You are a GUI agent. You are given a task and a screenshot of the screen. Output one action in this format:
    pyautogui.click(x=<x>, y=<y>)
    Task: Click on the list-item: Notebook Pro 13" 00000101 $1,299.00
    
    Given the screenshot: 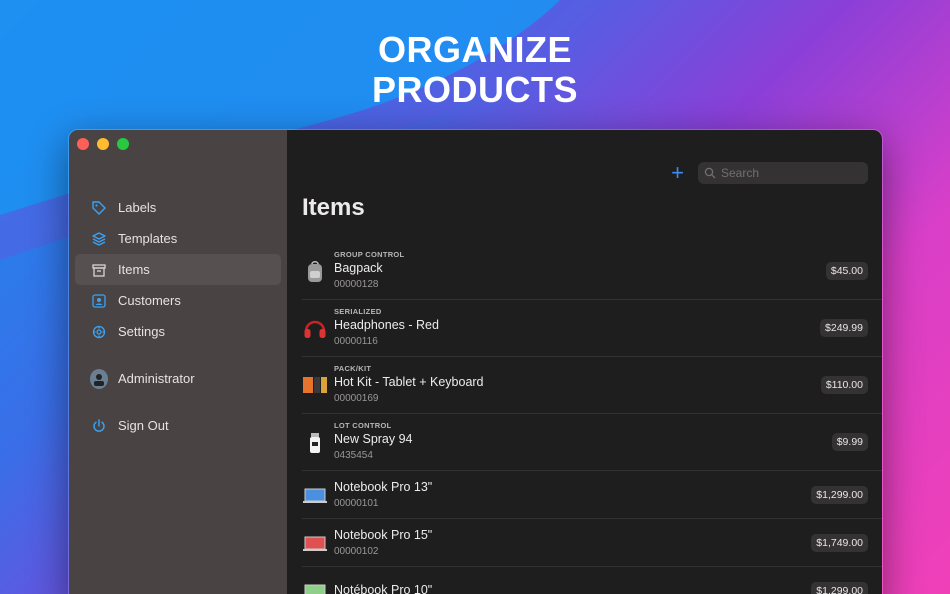 What is the action you would take?
    pyautogui.click(x=592, y=495)
    